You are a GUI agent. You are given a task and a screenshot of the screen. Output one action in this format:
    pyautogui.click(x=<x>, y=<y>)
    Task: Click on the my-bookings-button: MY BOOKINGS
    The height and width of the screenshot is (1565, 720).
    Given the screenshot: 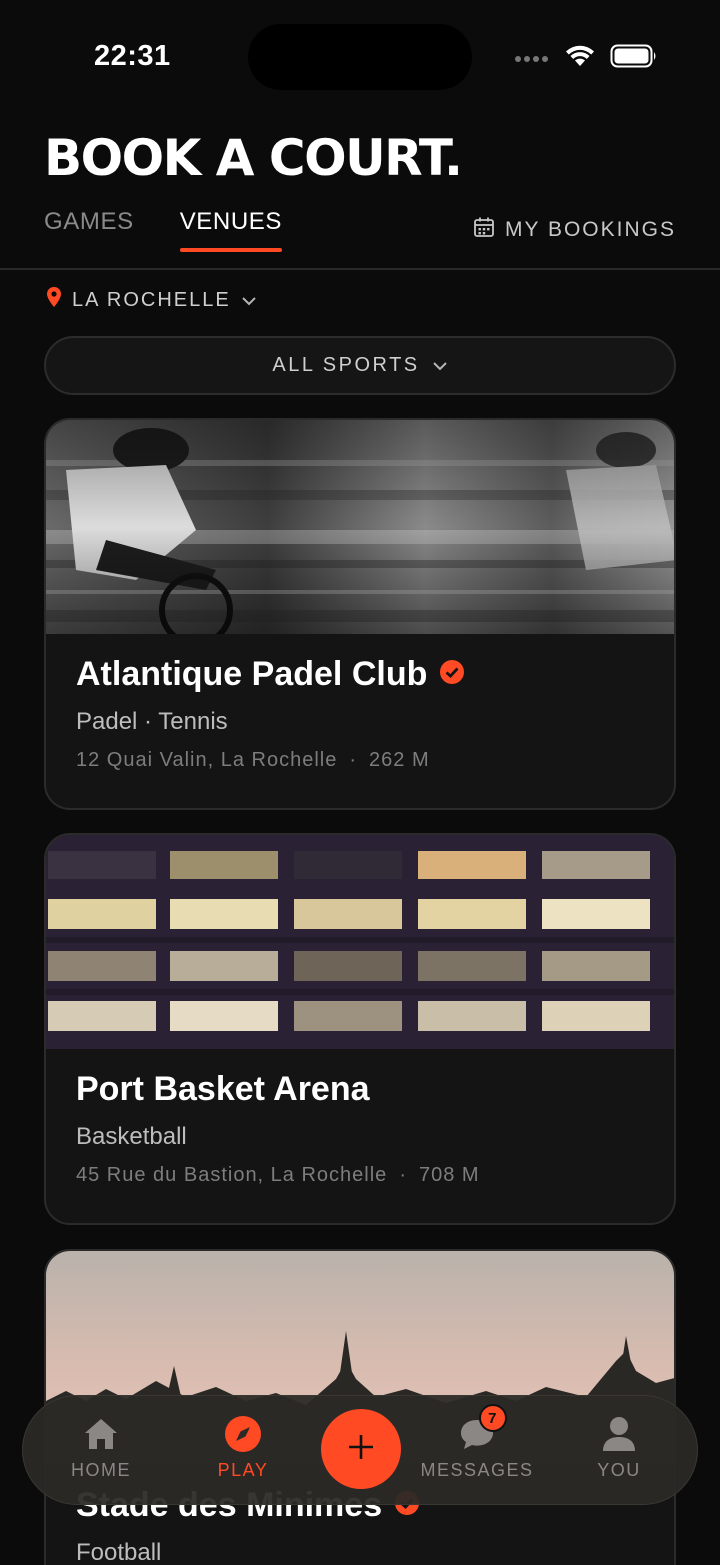 What is the action you would take?
    pyautogui.click(x=574, y=230)
    